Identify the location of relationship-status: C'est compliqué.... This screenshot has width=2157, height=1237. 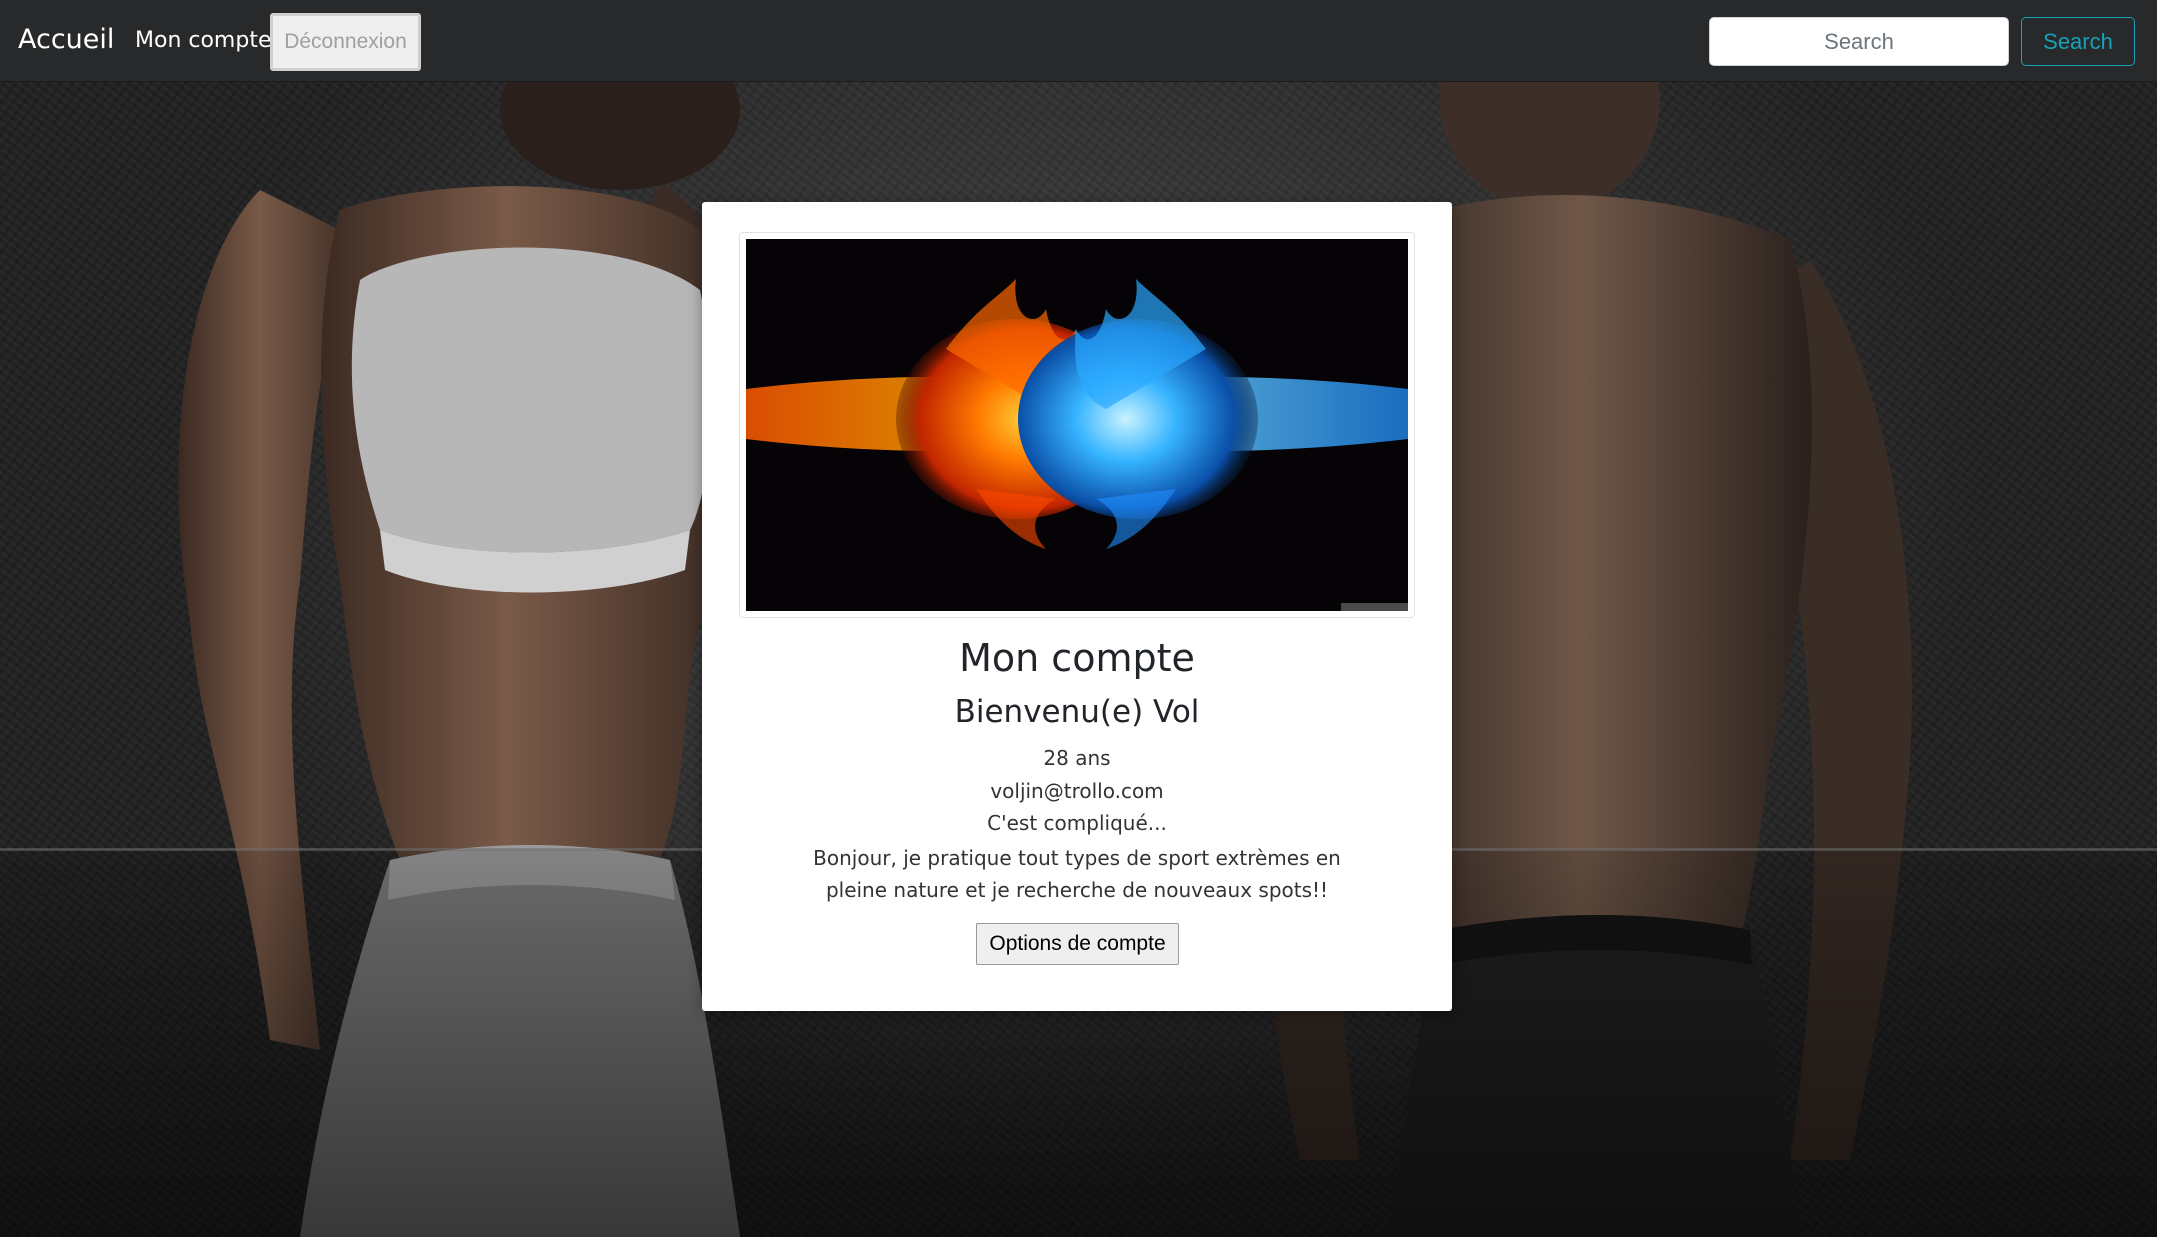
(1077, 823).